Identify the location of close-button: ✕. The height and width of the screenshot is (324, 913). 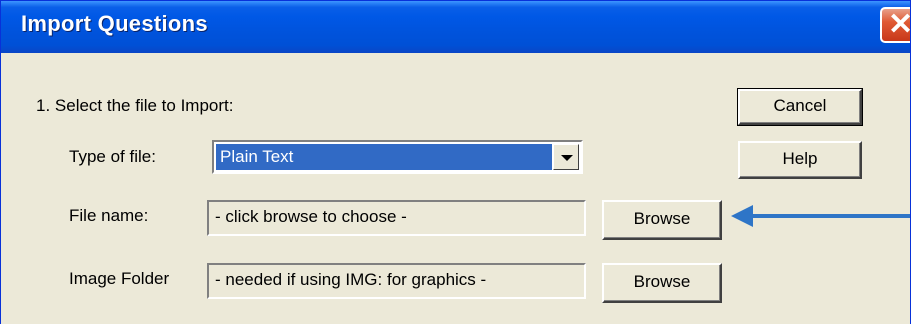
(895, 25).